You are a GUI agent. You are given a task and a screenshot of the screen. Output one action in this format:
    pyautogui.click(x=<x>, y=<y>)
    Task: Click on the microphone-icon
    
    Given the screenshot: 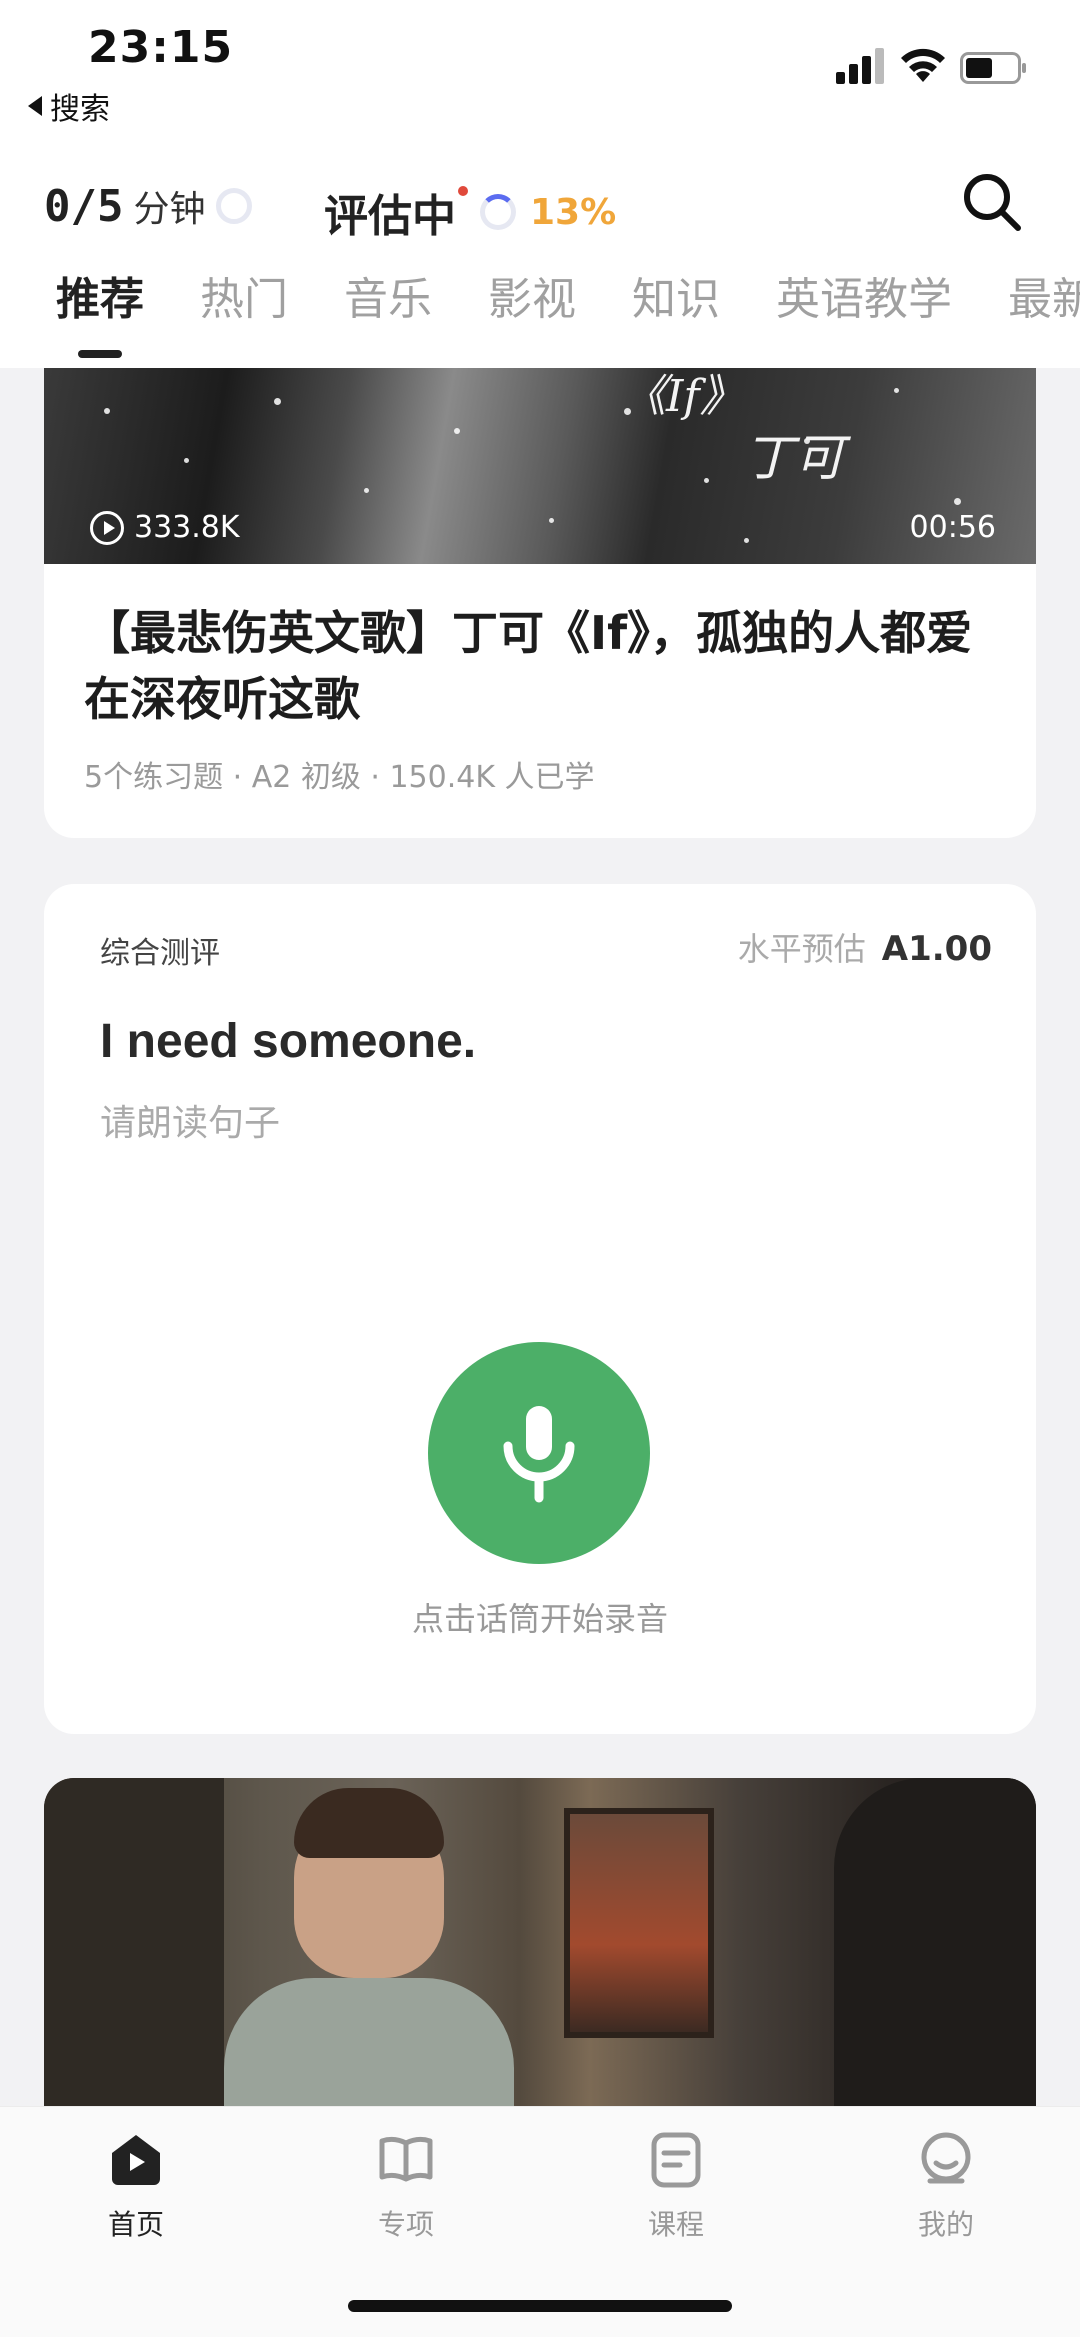 What is the action you would take?
    pyautogui.click(x=539, y=1454)
    